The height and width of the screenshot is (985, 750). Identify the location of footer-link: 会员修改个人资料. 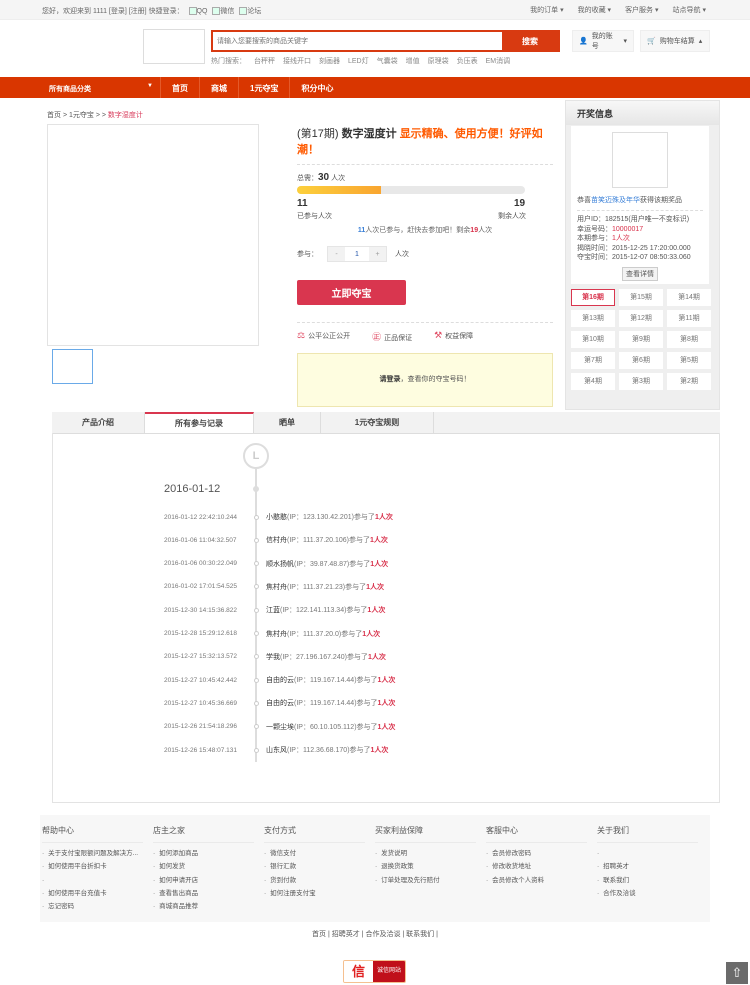
(539, 880).